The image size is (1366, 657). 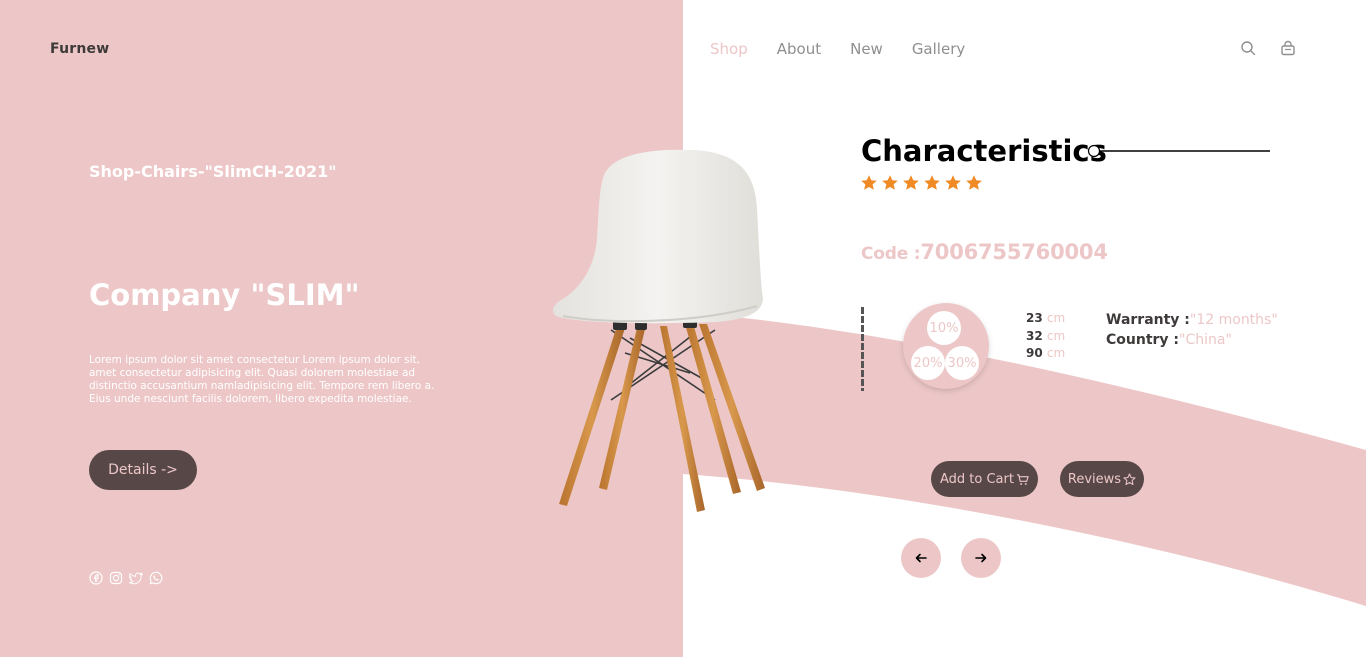 What do you see at coordinates (1014, 252) in the screenshot?
I see `code-value: 7006755760004` at bounding box center [1014, 252].